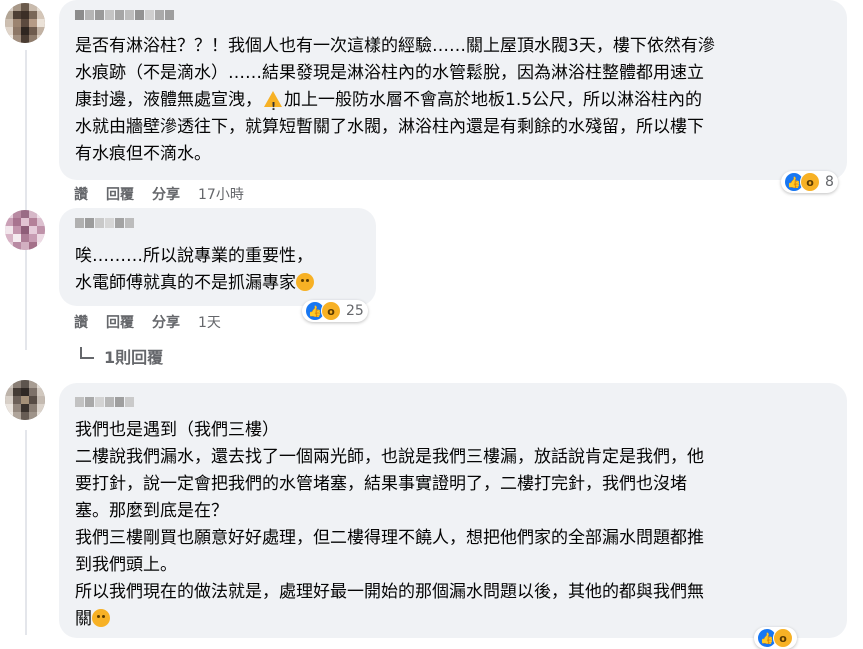 This screenshot has height=649, width=863. I want to click on comment-line: 我們也是遇到（我們三樓）, so click(177, 430).